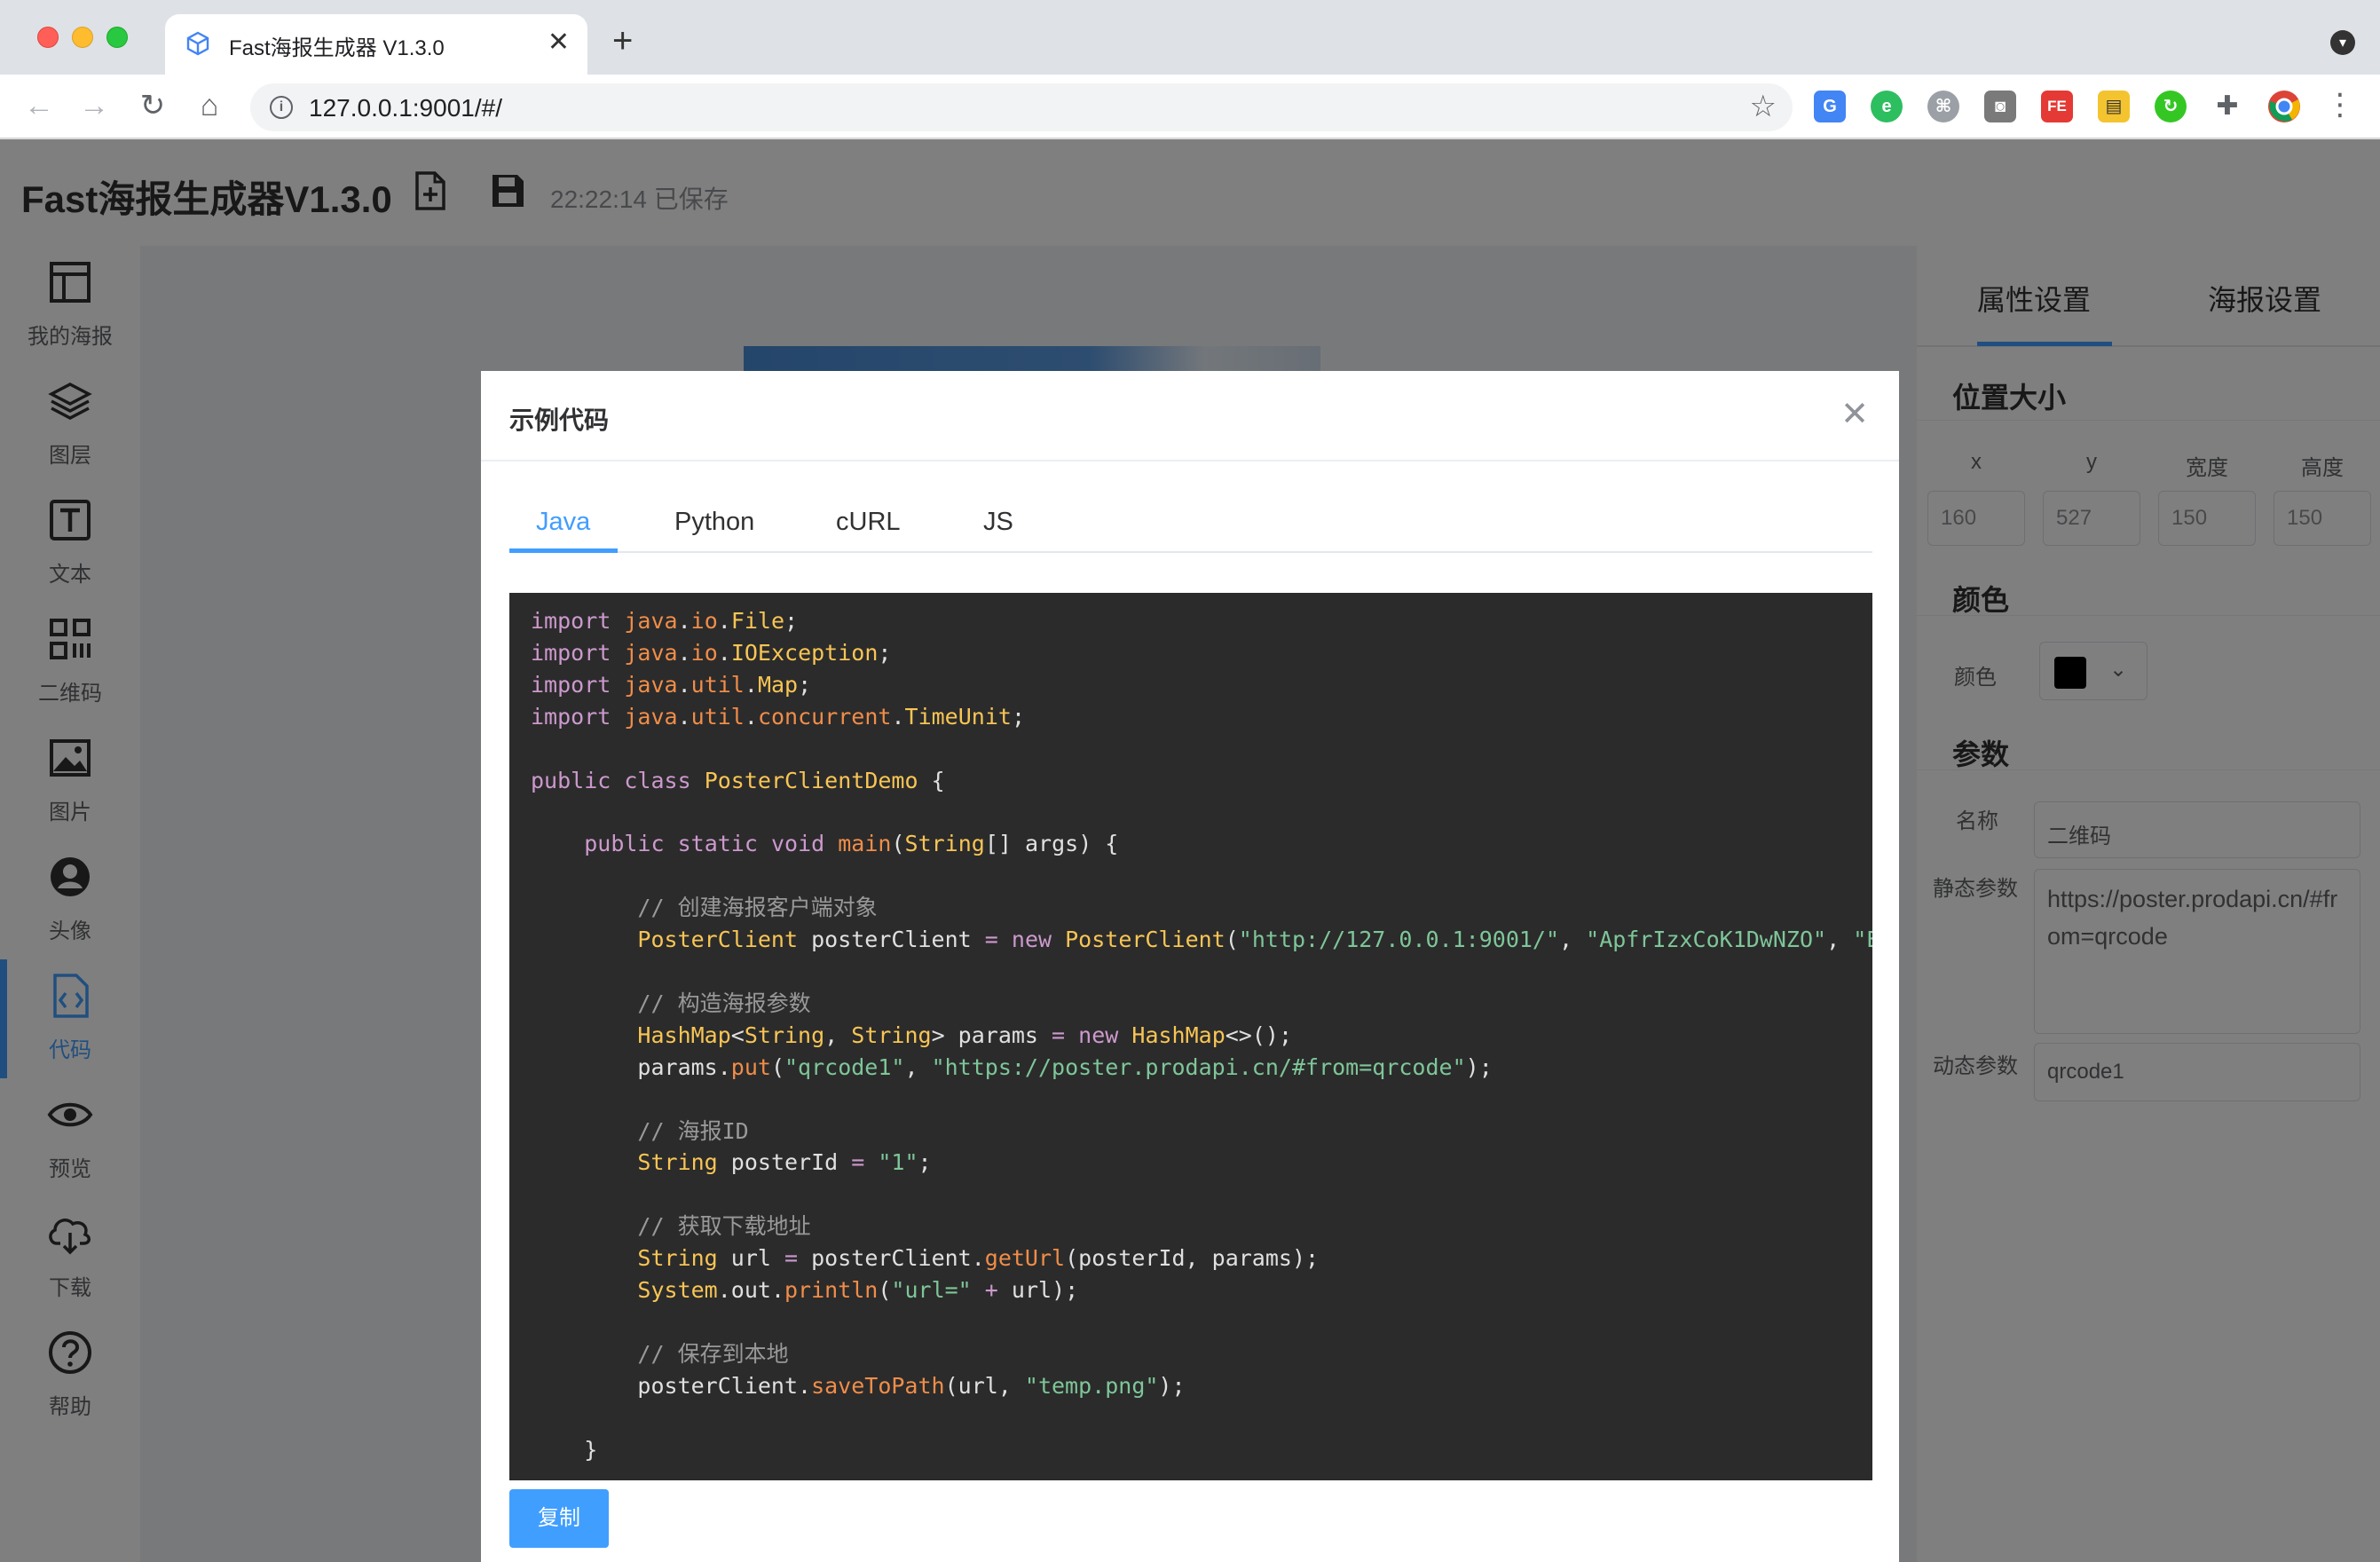  What do you see at coordinates (1021, 107) in the screenshot?
I see `address-bar: i 127.0.0.1:9001/#/ ☆` at bounding box center [1021, 107].